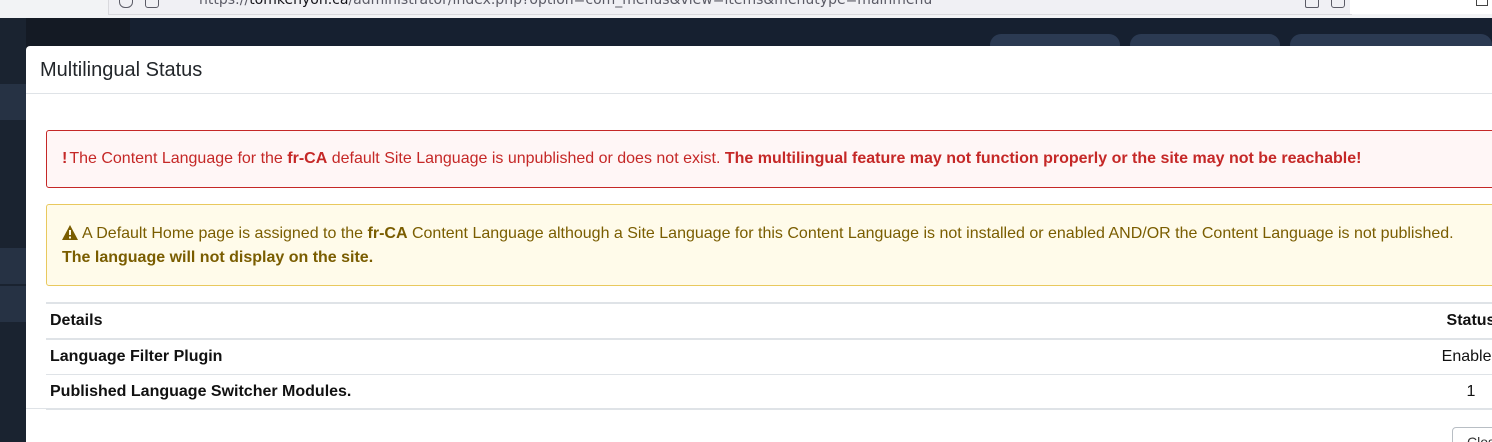 The height and width of the screenshot is (442, 1492). Describe the element at coordinates (1312, 4) in the screenshot. I see `star-icon` at that location.